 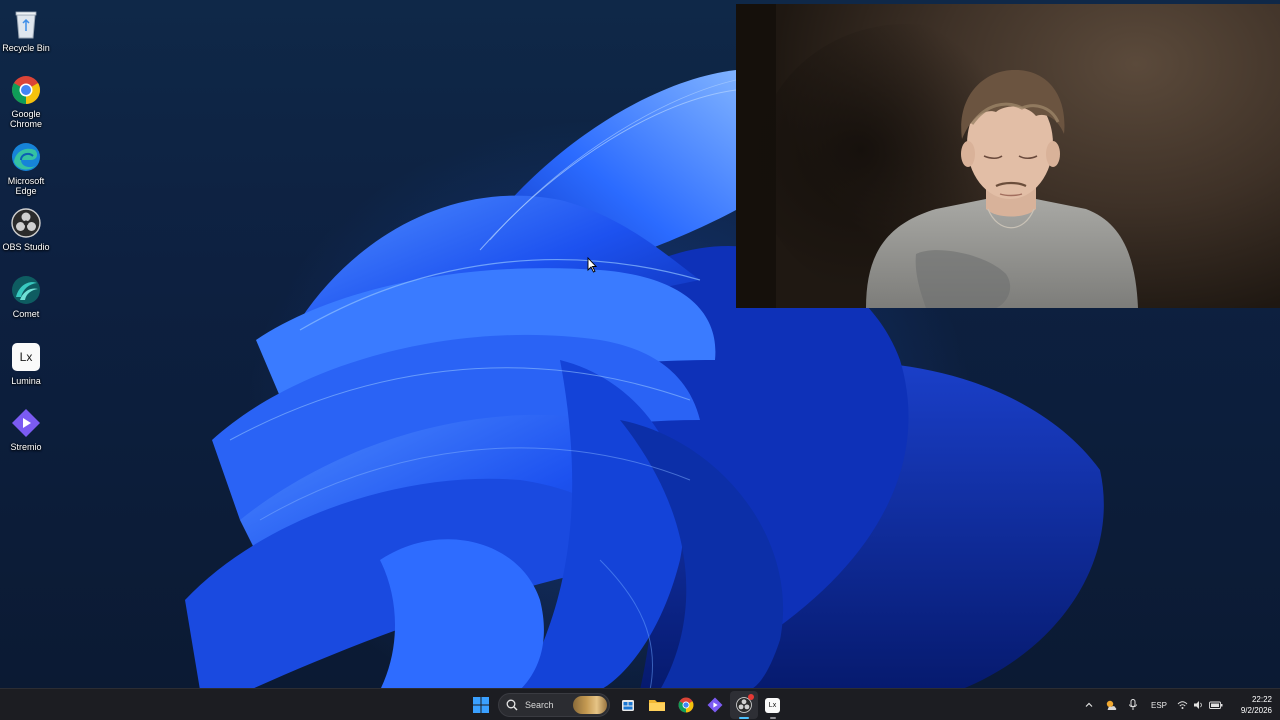 I want to click on chevron-up-icon, so click(x=1089, y=704).